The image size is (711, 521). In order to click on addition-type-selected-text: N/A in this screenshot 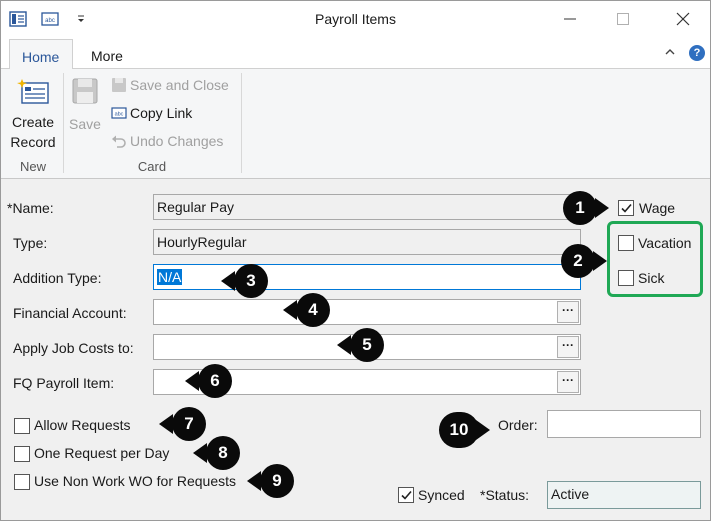, I will do `click(170, 277)`.